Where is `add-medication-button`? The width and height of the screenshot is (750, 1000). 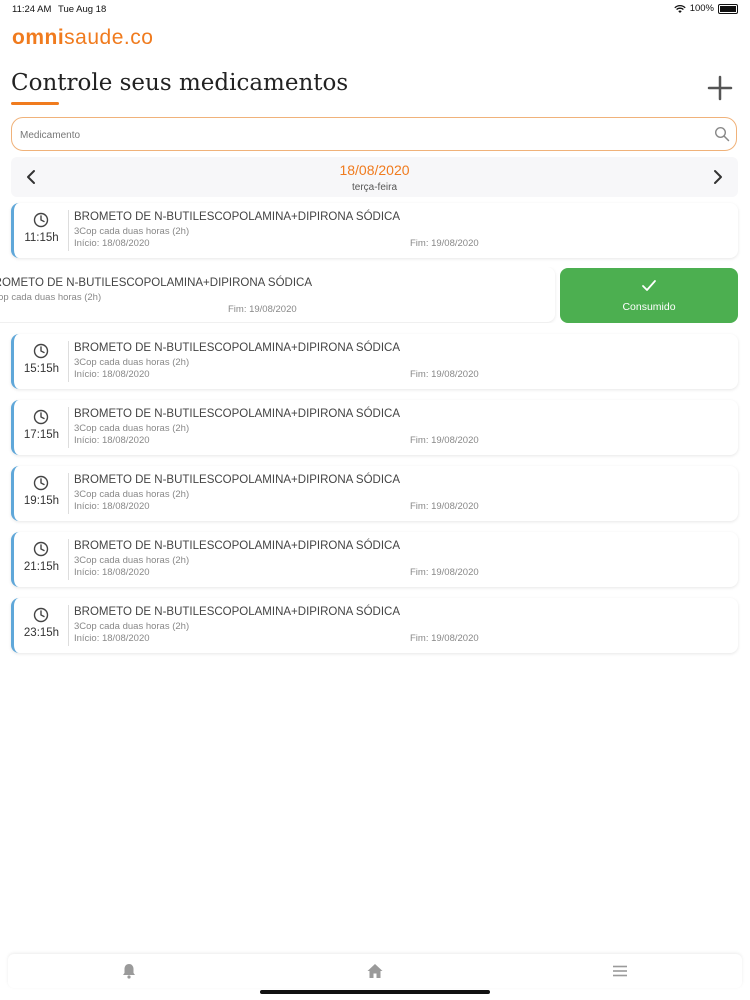
add-medication-button is located at coordinates (720, 88).